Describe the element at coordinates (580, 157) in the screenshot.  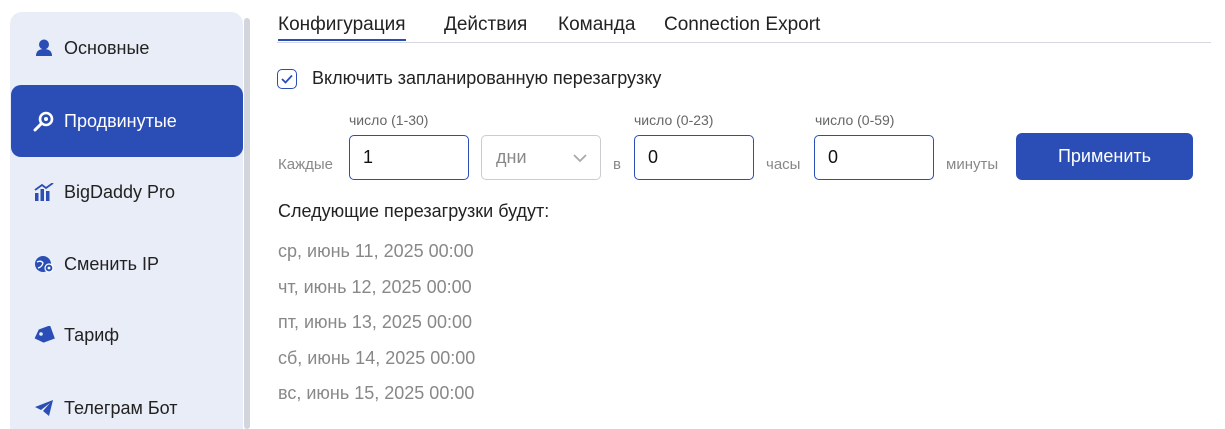
I see `chevron-down-icon` at that location.